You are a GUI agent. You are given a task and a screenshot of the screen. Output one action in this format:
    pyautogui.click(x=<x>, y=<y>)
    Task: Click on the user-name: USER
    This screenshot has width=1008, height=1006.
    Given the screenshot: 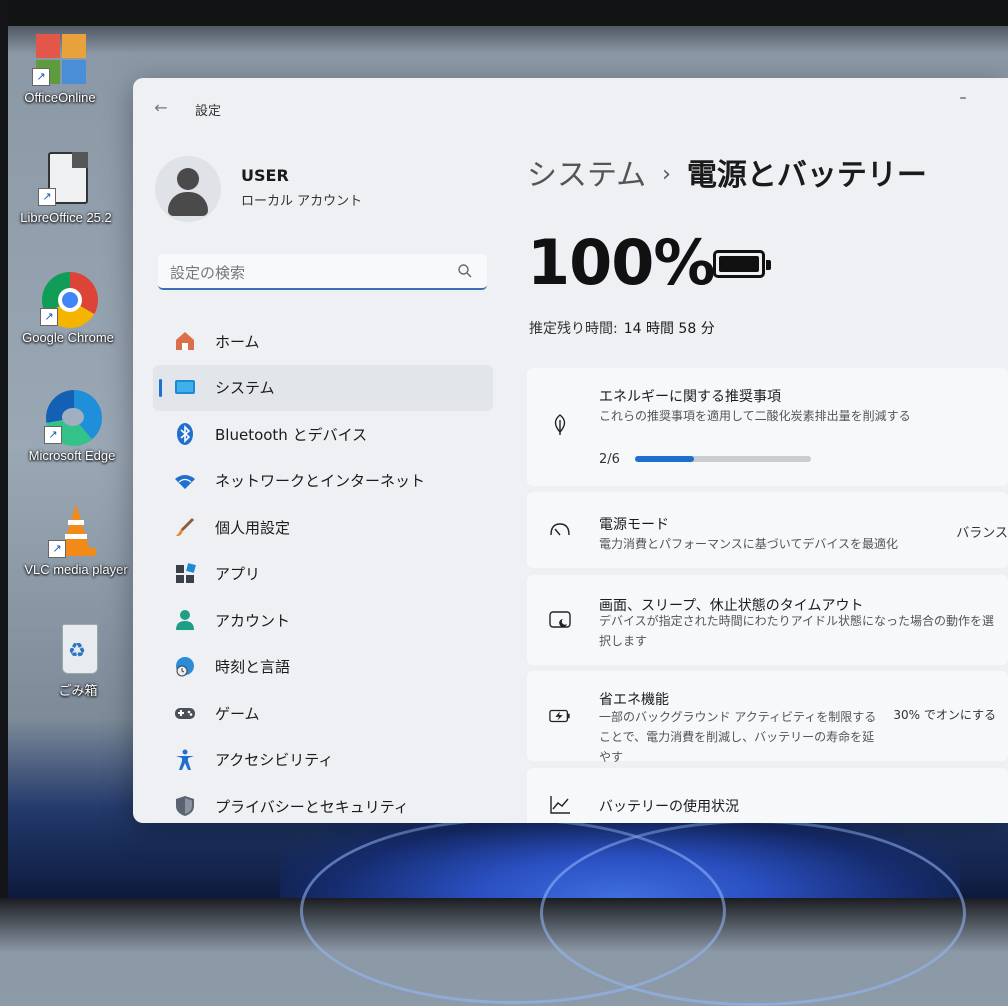 What is the action you would take?
    pyautogui.click(x=265, y=175)
    